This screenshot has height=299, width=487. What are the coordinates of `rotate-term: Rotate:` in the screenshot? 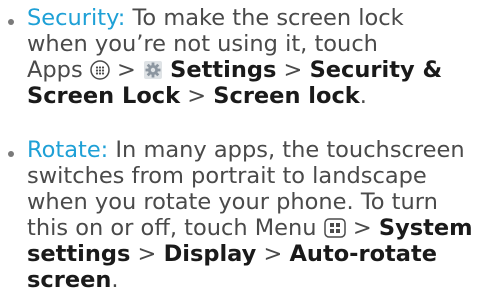 It's located at (68, 150).